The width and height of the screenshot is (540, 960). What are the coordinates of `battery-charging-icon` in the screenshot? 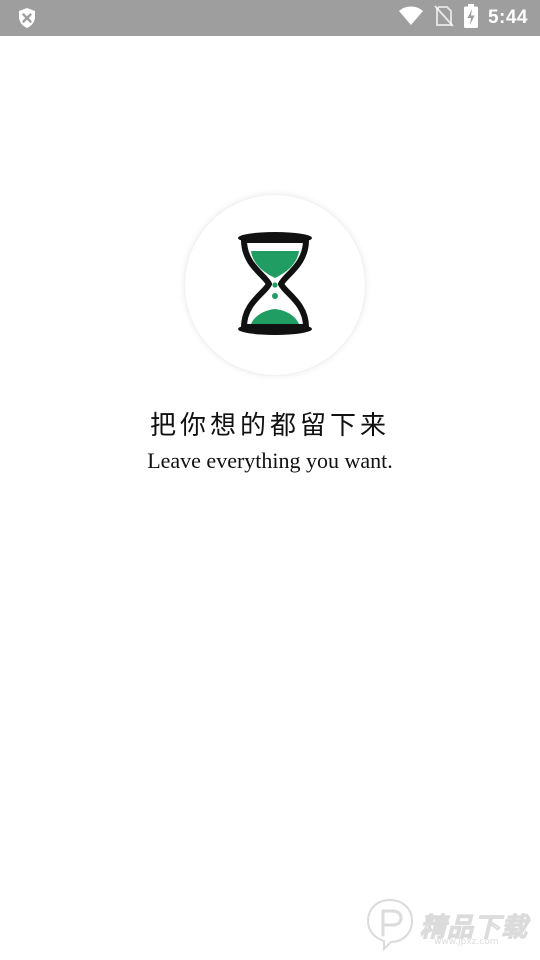 It's located at (470, 18).